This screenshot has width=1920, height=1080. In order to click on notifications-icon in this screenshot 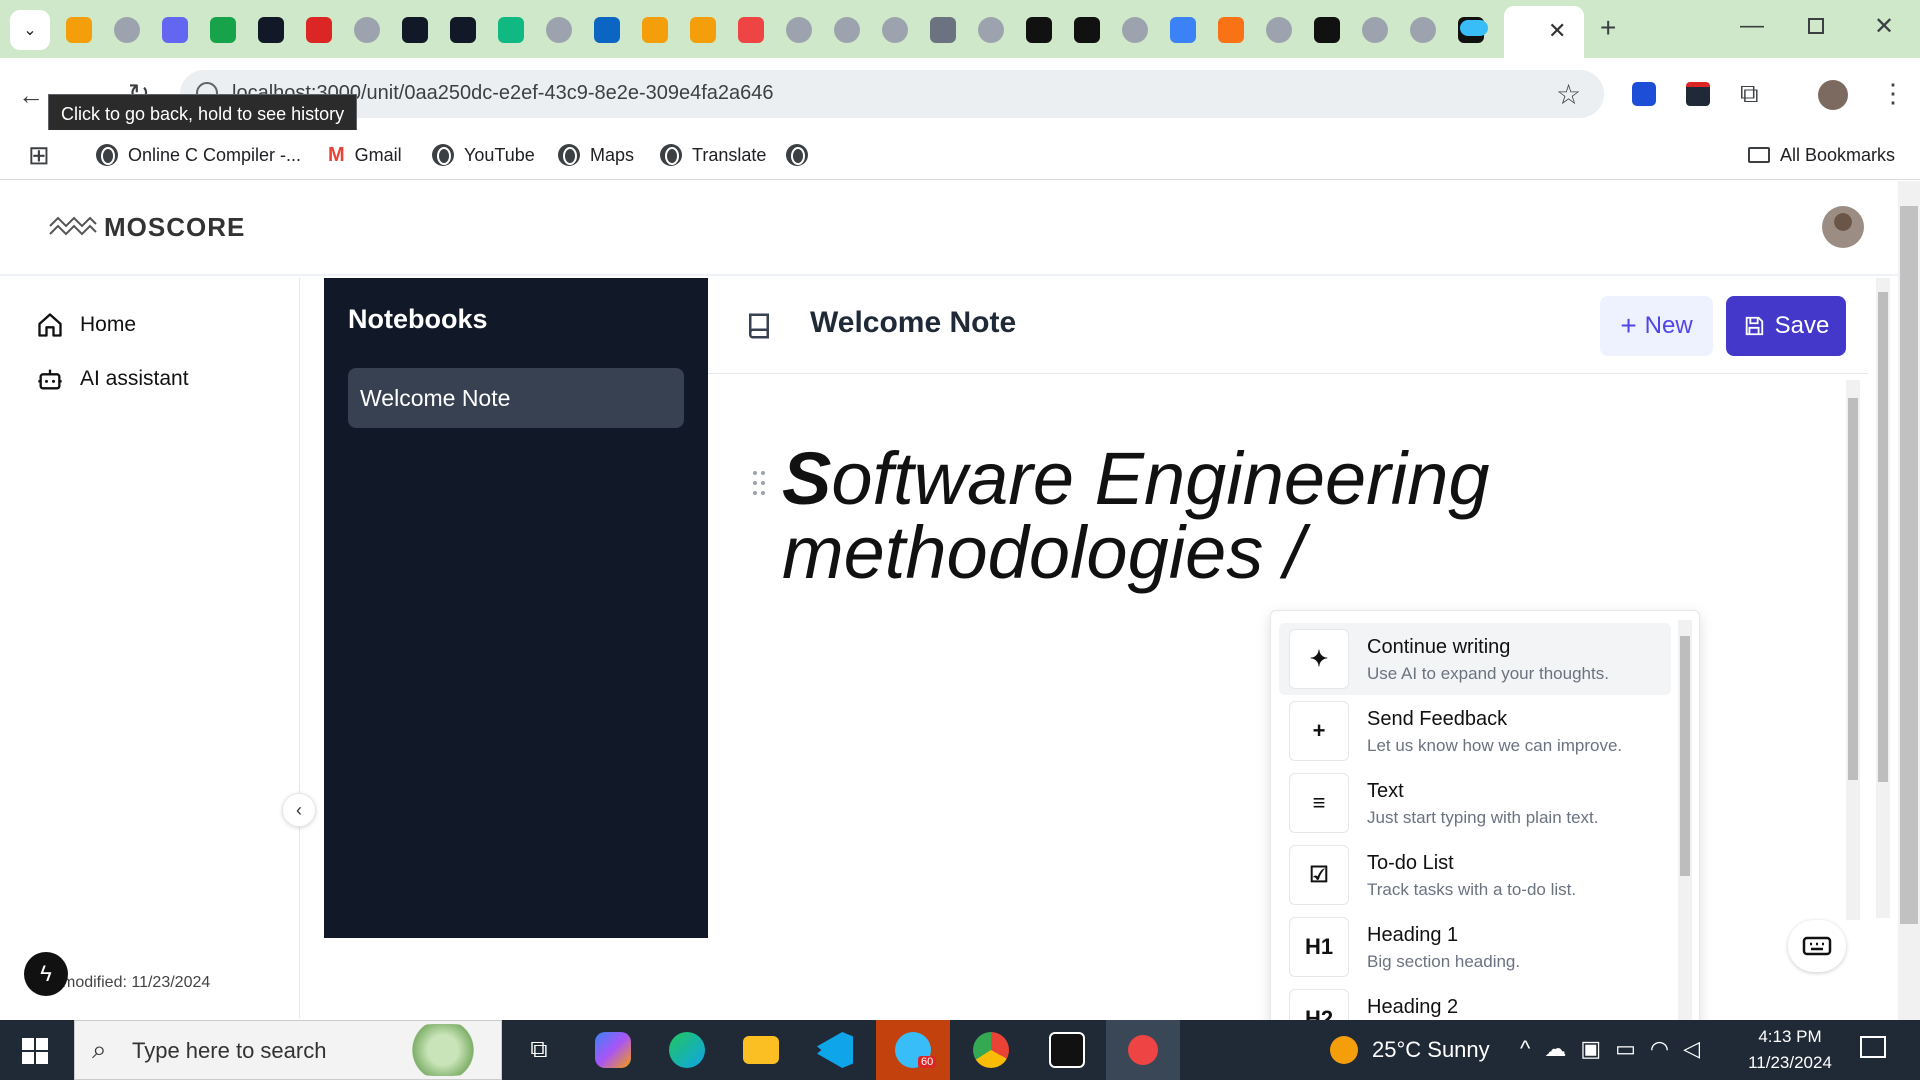, I will do `click(1873, 1047)`.